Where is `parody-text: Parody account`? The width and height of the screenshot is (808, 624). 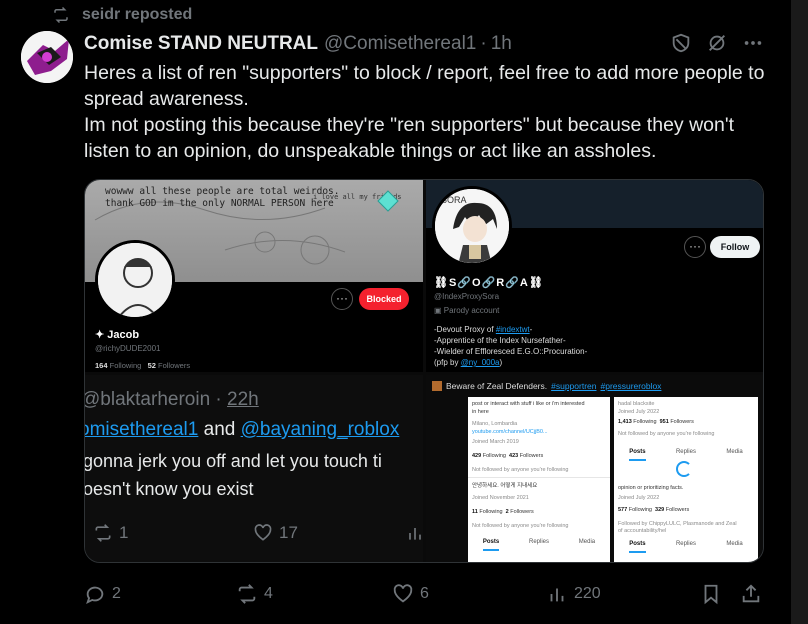 parody-text: Parody account is located at coordinates (471, 310).